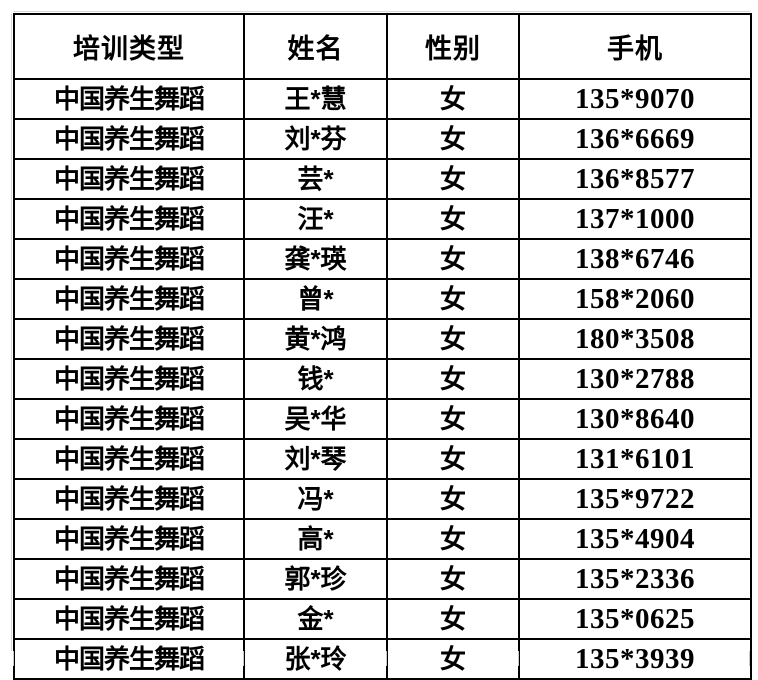 The image size is (758, 680). What do you see at coordinates (315, 539) in the screenshot?
I see `cell-name: 高*` at bounding box center [315, 539].